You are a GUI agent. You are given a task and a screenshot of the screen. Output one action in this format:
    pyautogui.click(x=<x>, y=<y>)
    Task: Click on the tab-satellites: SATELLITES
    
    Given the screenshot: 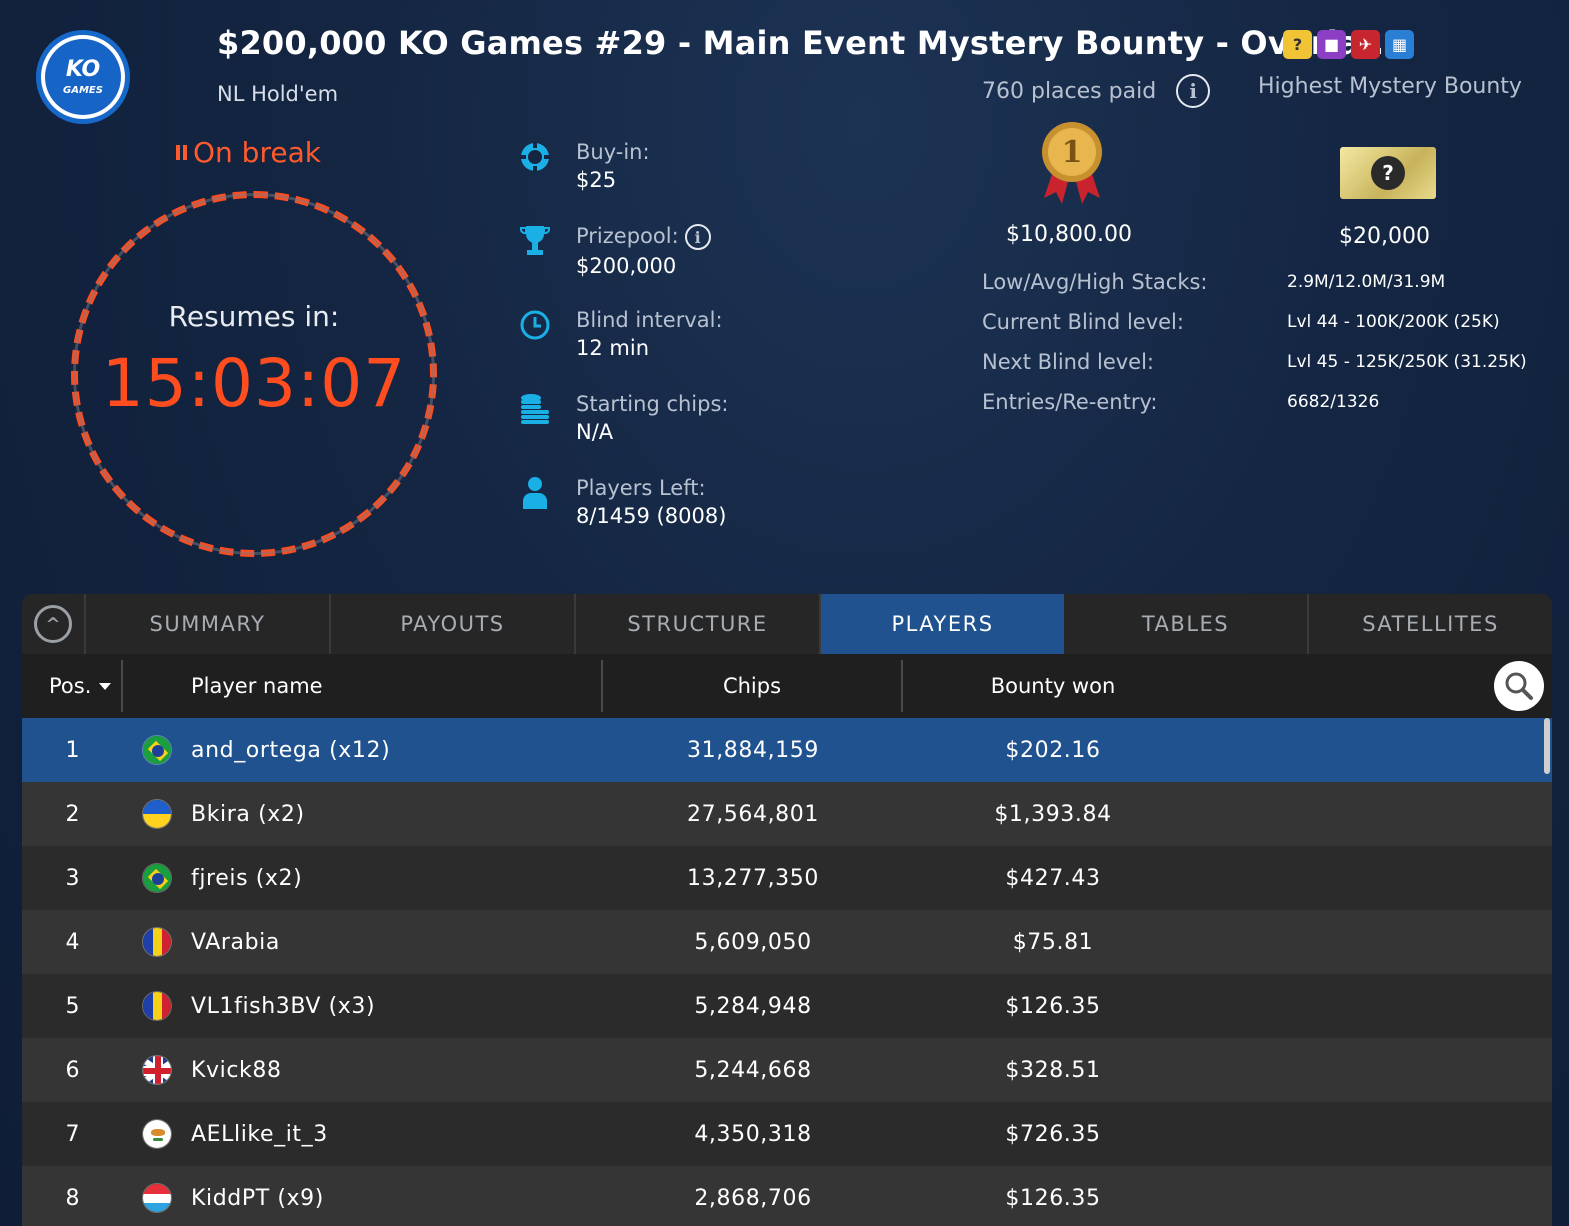 What is the action you would take?
    pyautogui.click(x=1430, y=624)
    